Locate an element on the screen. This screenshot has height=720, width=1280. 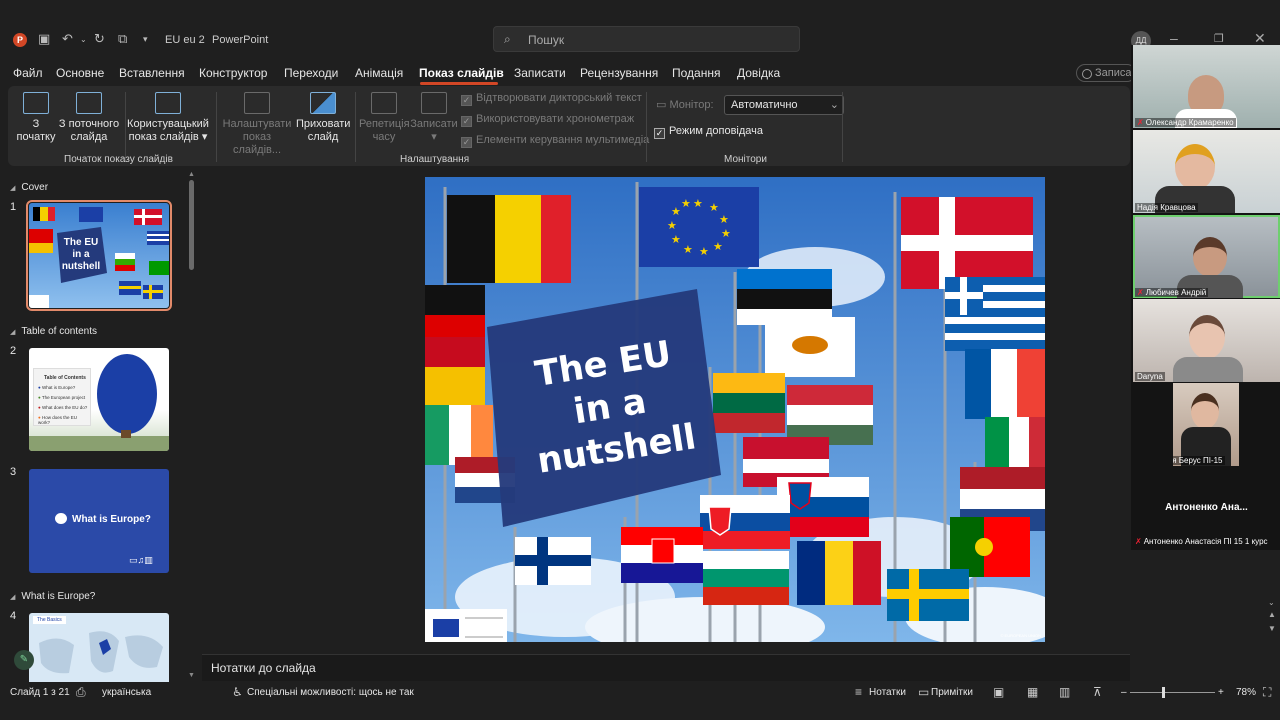
custom-slide-show-button: Користувацький показ слайдів ▾ is located at coordinates (168, 118).